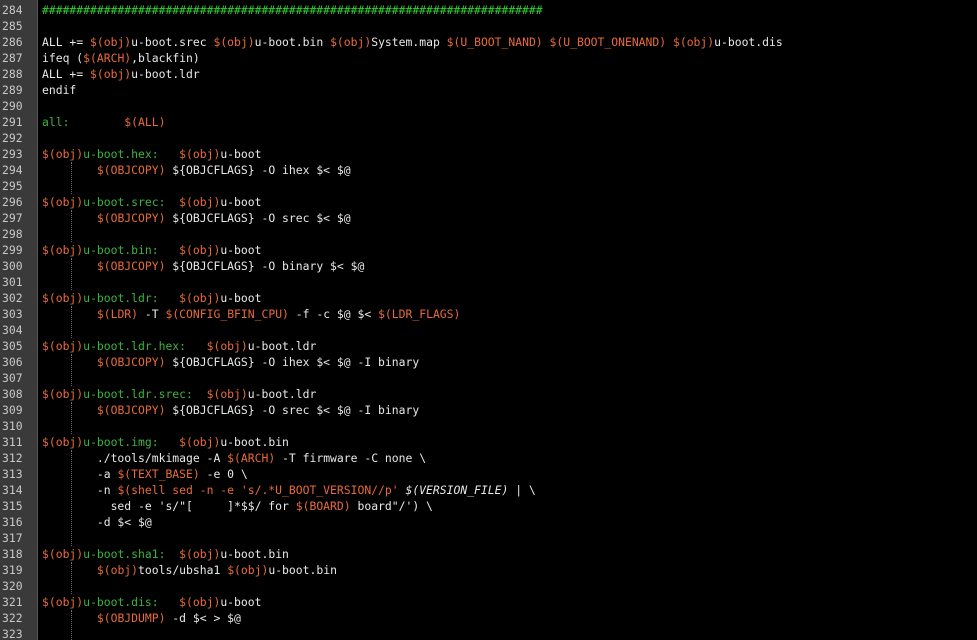 Image resolution: width=977 pixels, height=640 pixels. Describe the element at coordinates (488, 633) in the screenshot. I see `code-line: 323` at that location.